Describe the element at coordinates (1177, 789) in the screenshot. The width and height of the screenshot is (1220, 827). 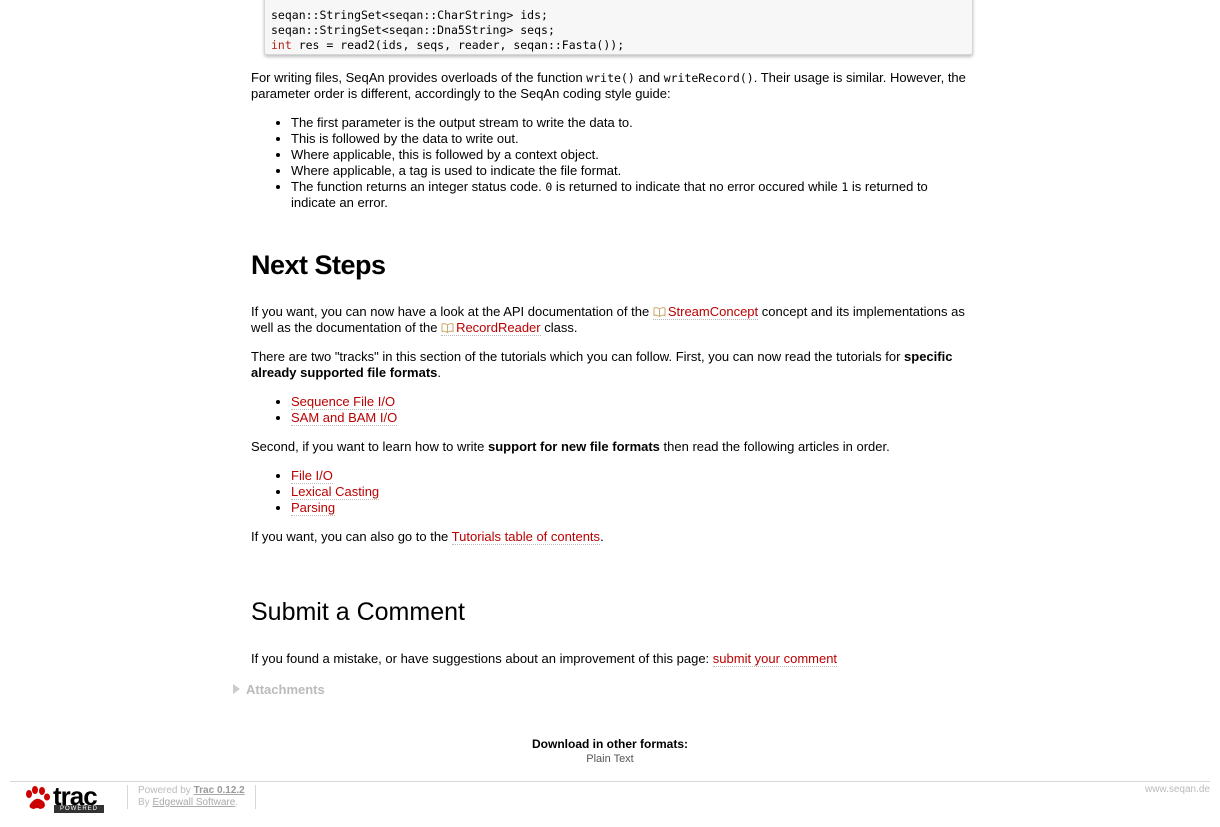
I see `site-link: www.seqan.de` at that location.